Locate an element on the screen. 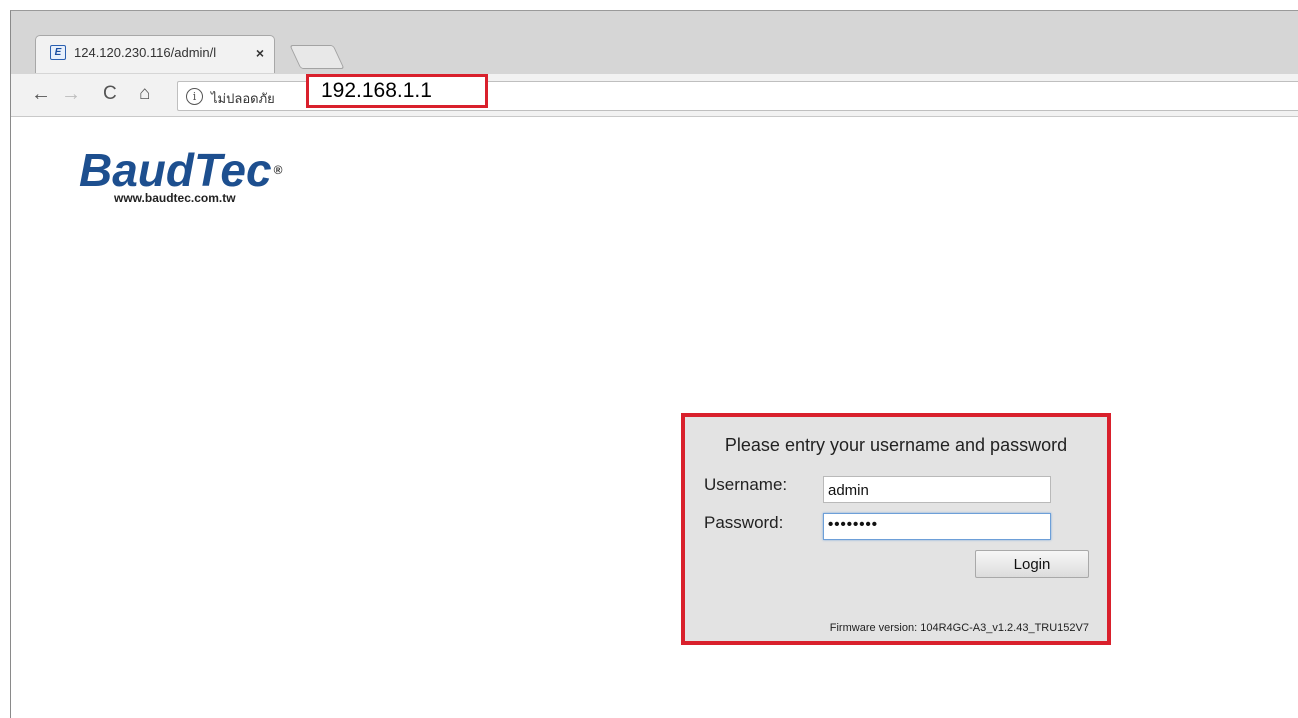 The height and width of the screenshot is (718, 1298). password-input: •••••••• is located at coordinates (937, 526).